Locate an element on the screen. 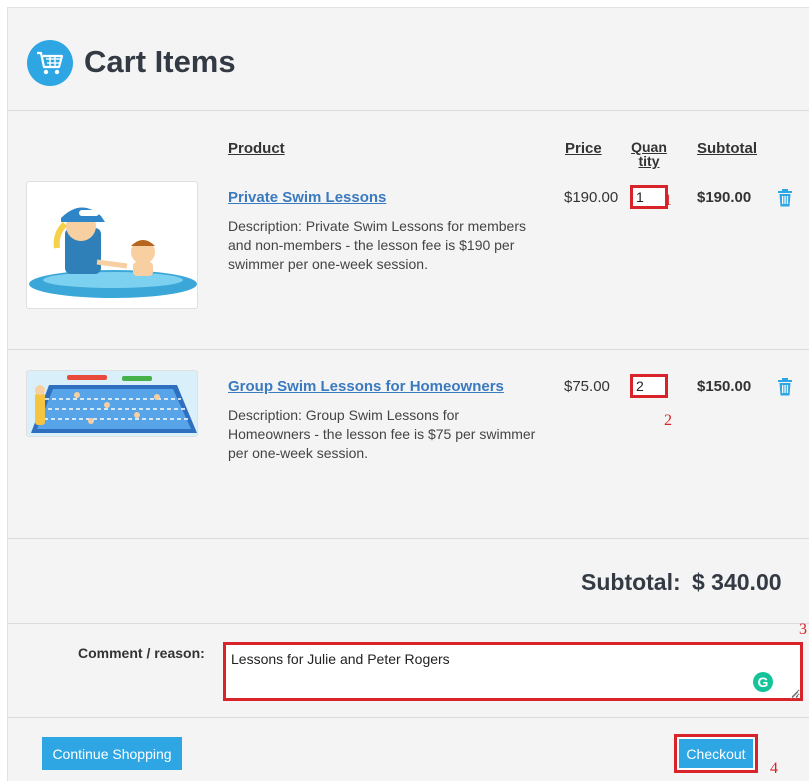 The image size is (809, 781). product-link-group-swim-lessons: Group Swim Lessons for Homeowners is located at coordinates (366, 387).